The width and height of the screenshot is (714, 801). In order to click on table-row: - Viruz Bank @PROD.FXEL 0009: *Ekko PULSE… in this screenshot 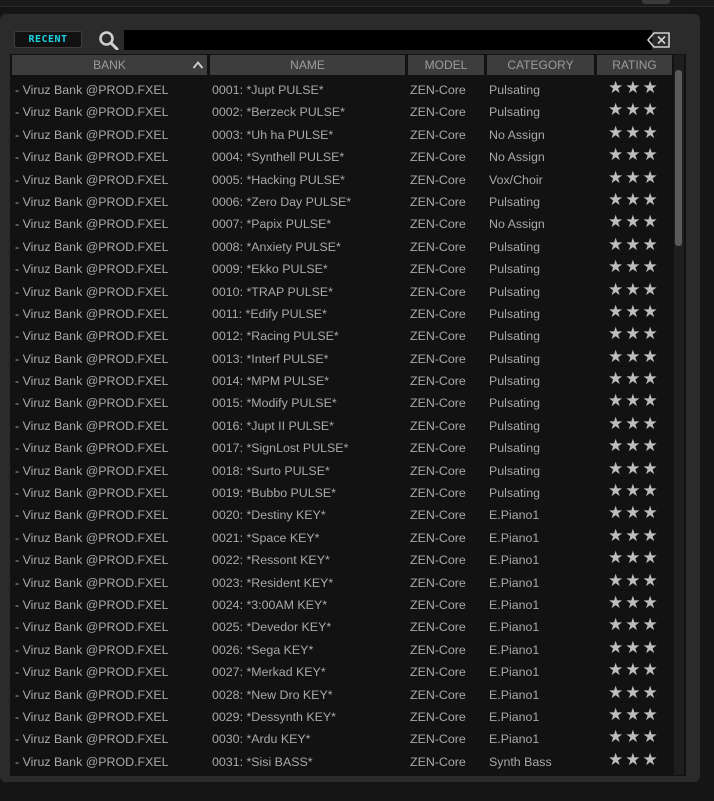, I will do `click(341, 268)`.